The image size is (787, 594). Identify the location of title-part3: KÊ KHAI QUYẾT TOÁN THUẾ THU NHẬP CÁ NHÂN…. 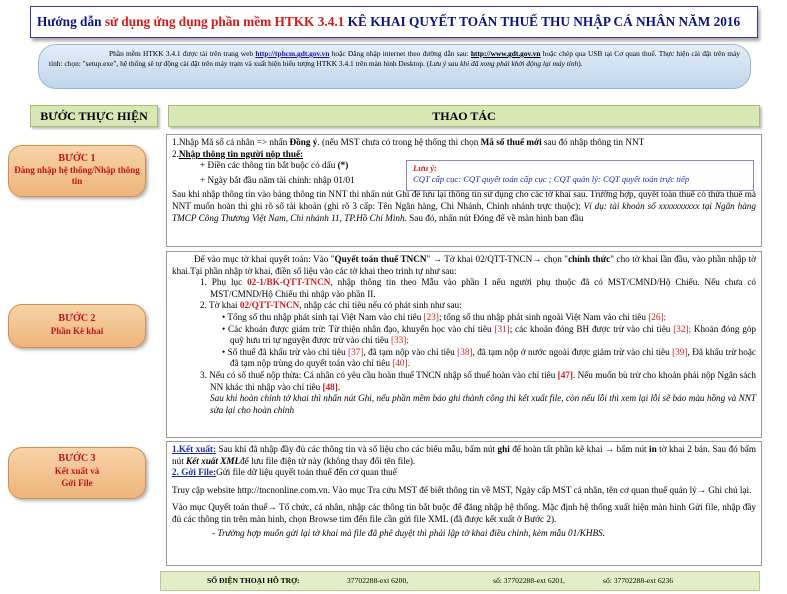
(542, 21).